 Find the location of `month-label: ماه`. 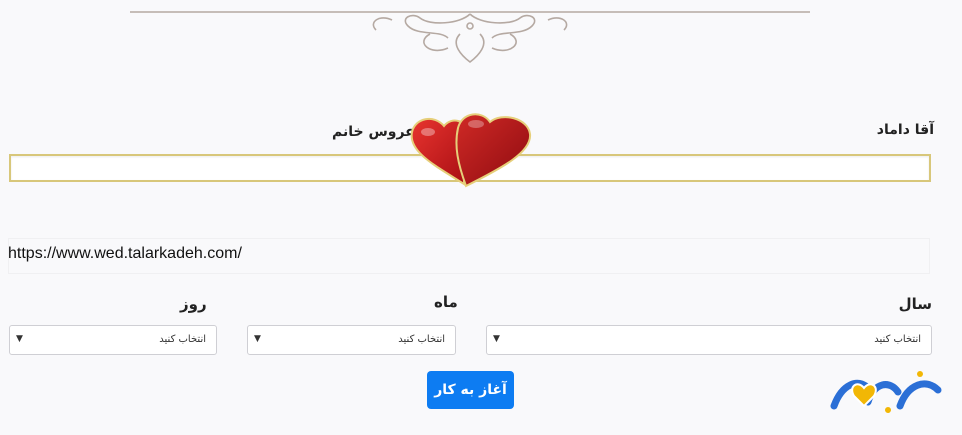

month-label: ماه is located at coordinates (446, 302).